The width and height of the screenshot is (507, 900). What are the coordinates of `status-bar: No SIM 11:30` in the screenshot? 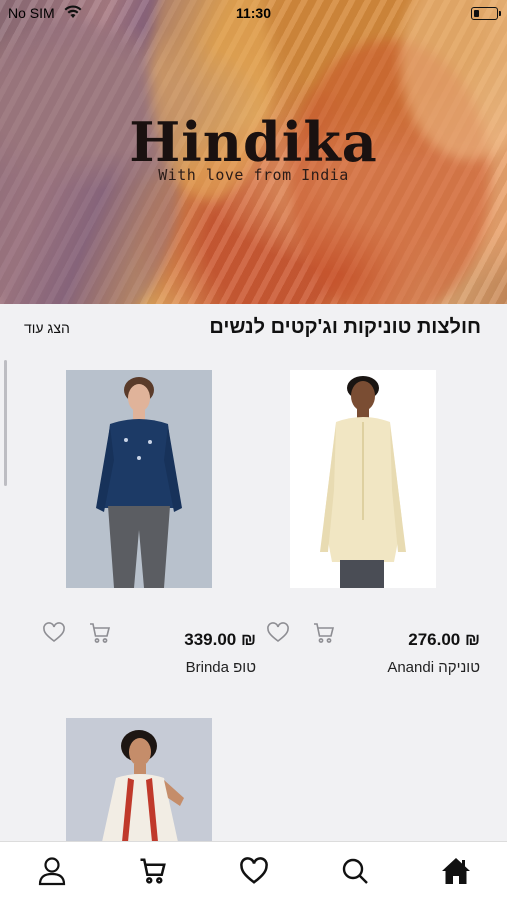 It's located at (253, 13).